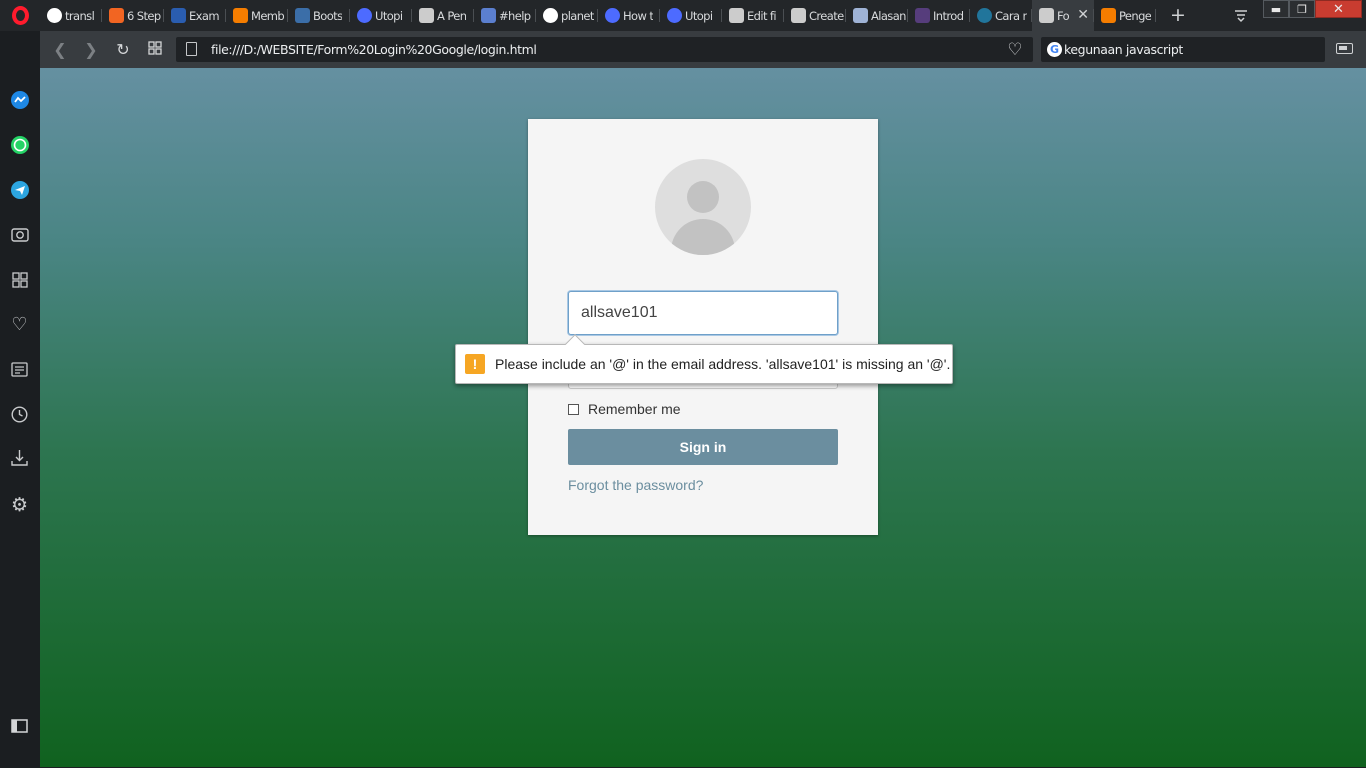 This screenshot has height=768, width=1366. Describe the element at coordinates (488, 15) in the screenshot. I see `slack-icon` at that location.